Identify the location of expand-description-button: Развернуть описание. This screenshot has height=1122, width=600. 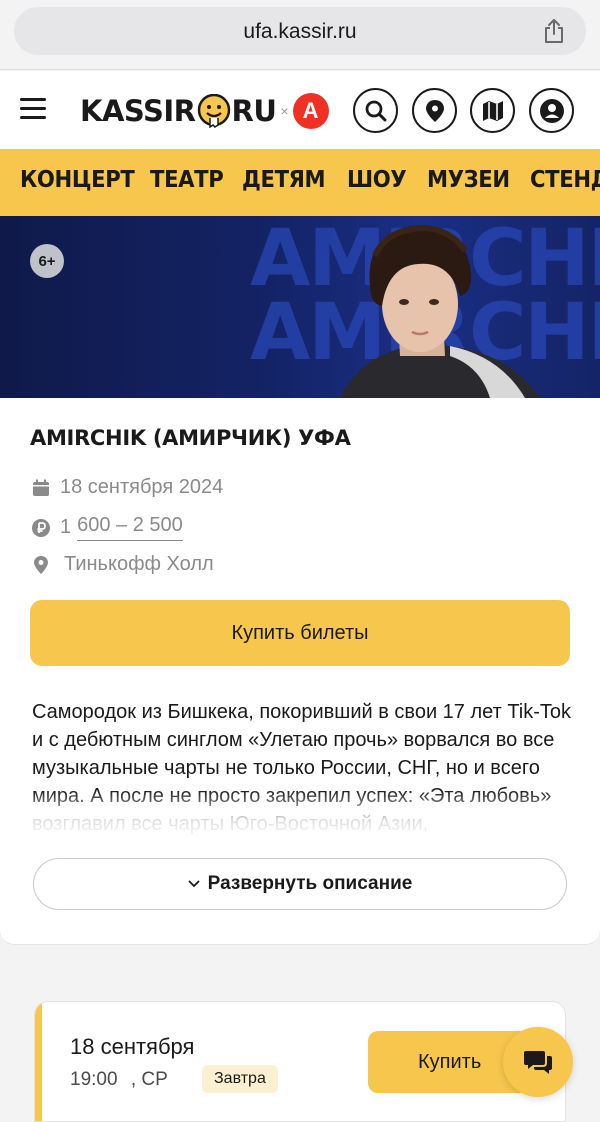
(300, 884).